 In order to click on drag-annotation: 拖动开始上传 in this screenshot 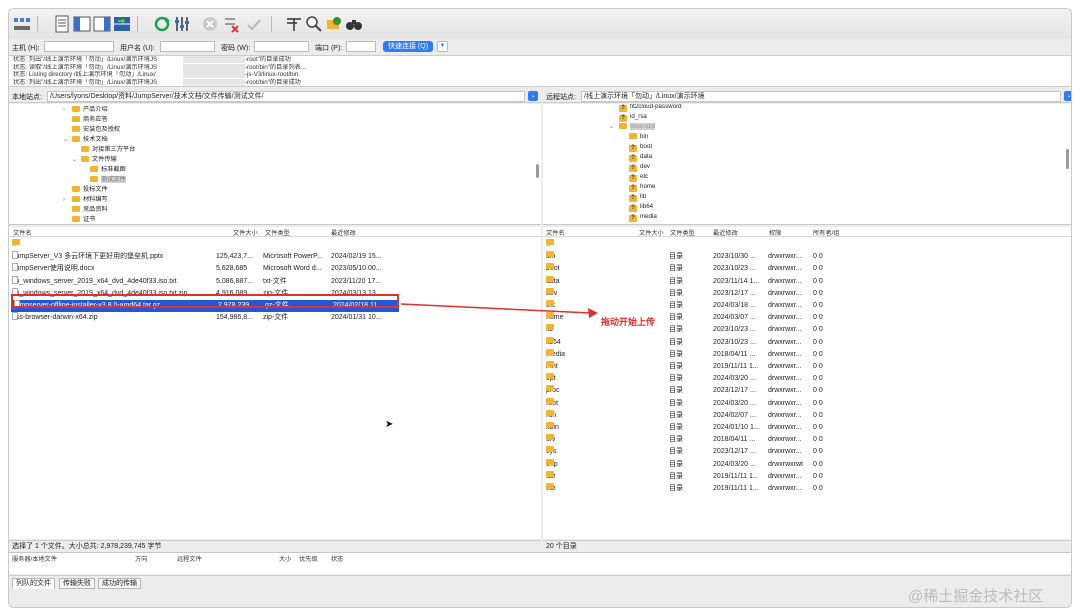, I will do `click(628, 322)`.